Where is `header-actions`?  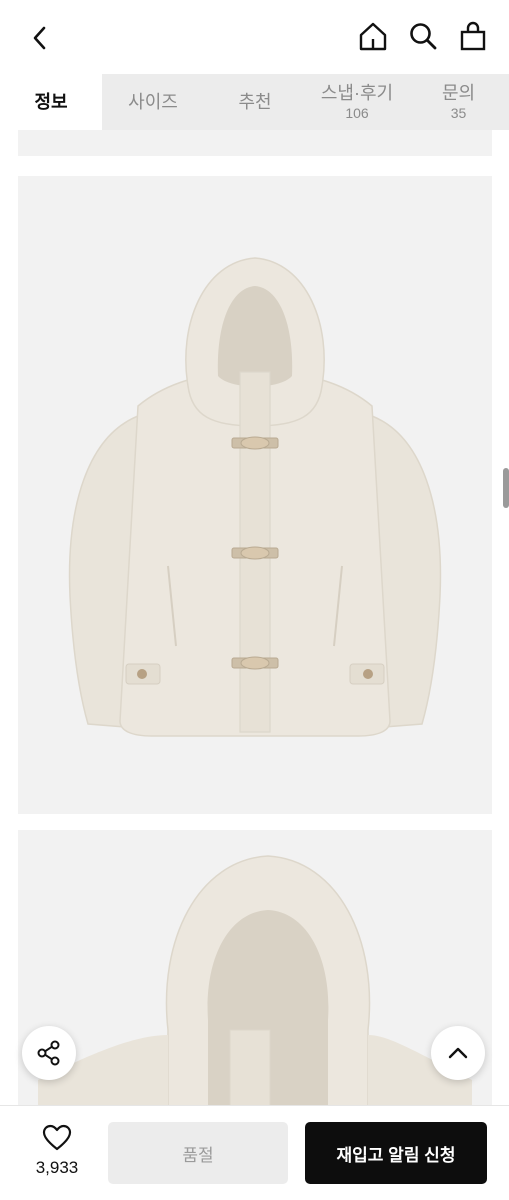 header-actions is located at coordinates (423, 36).